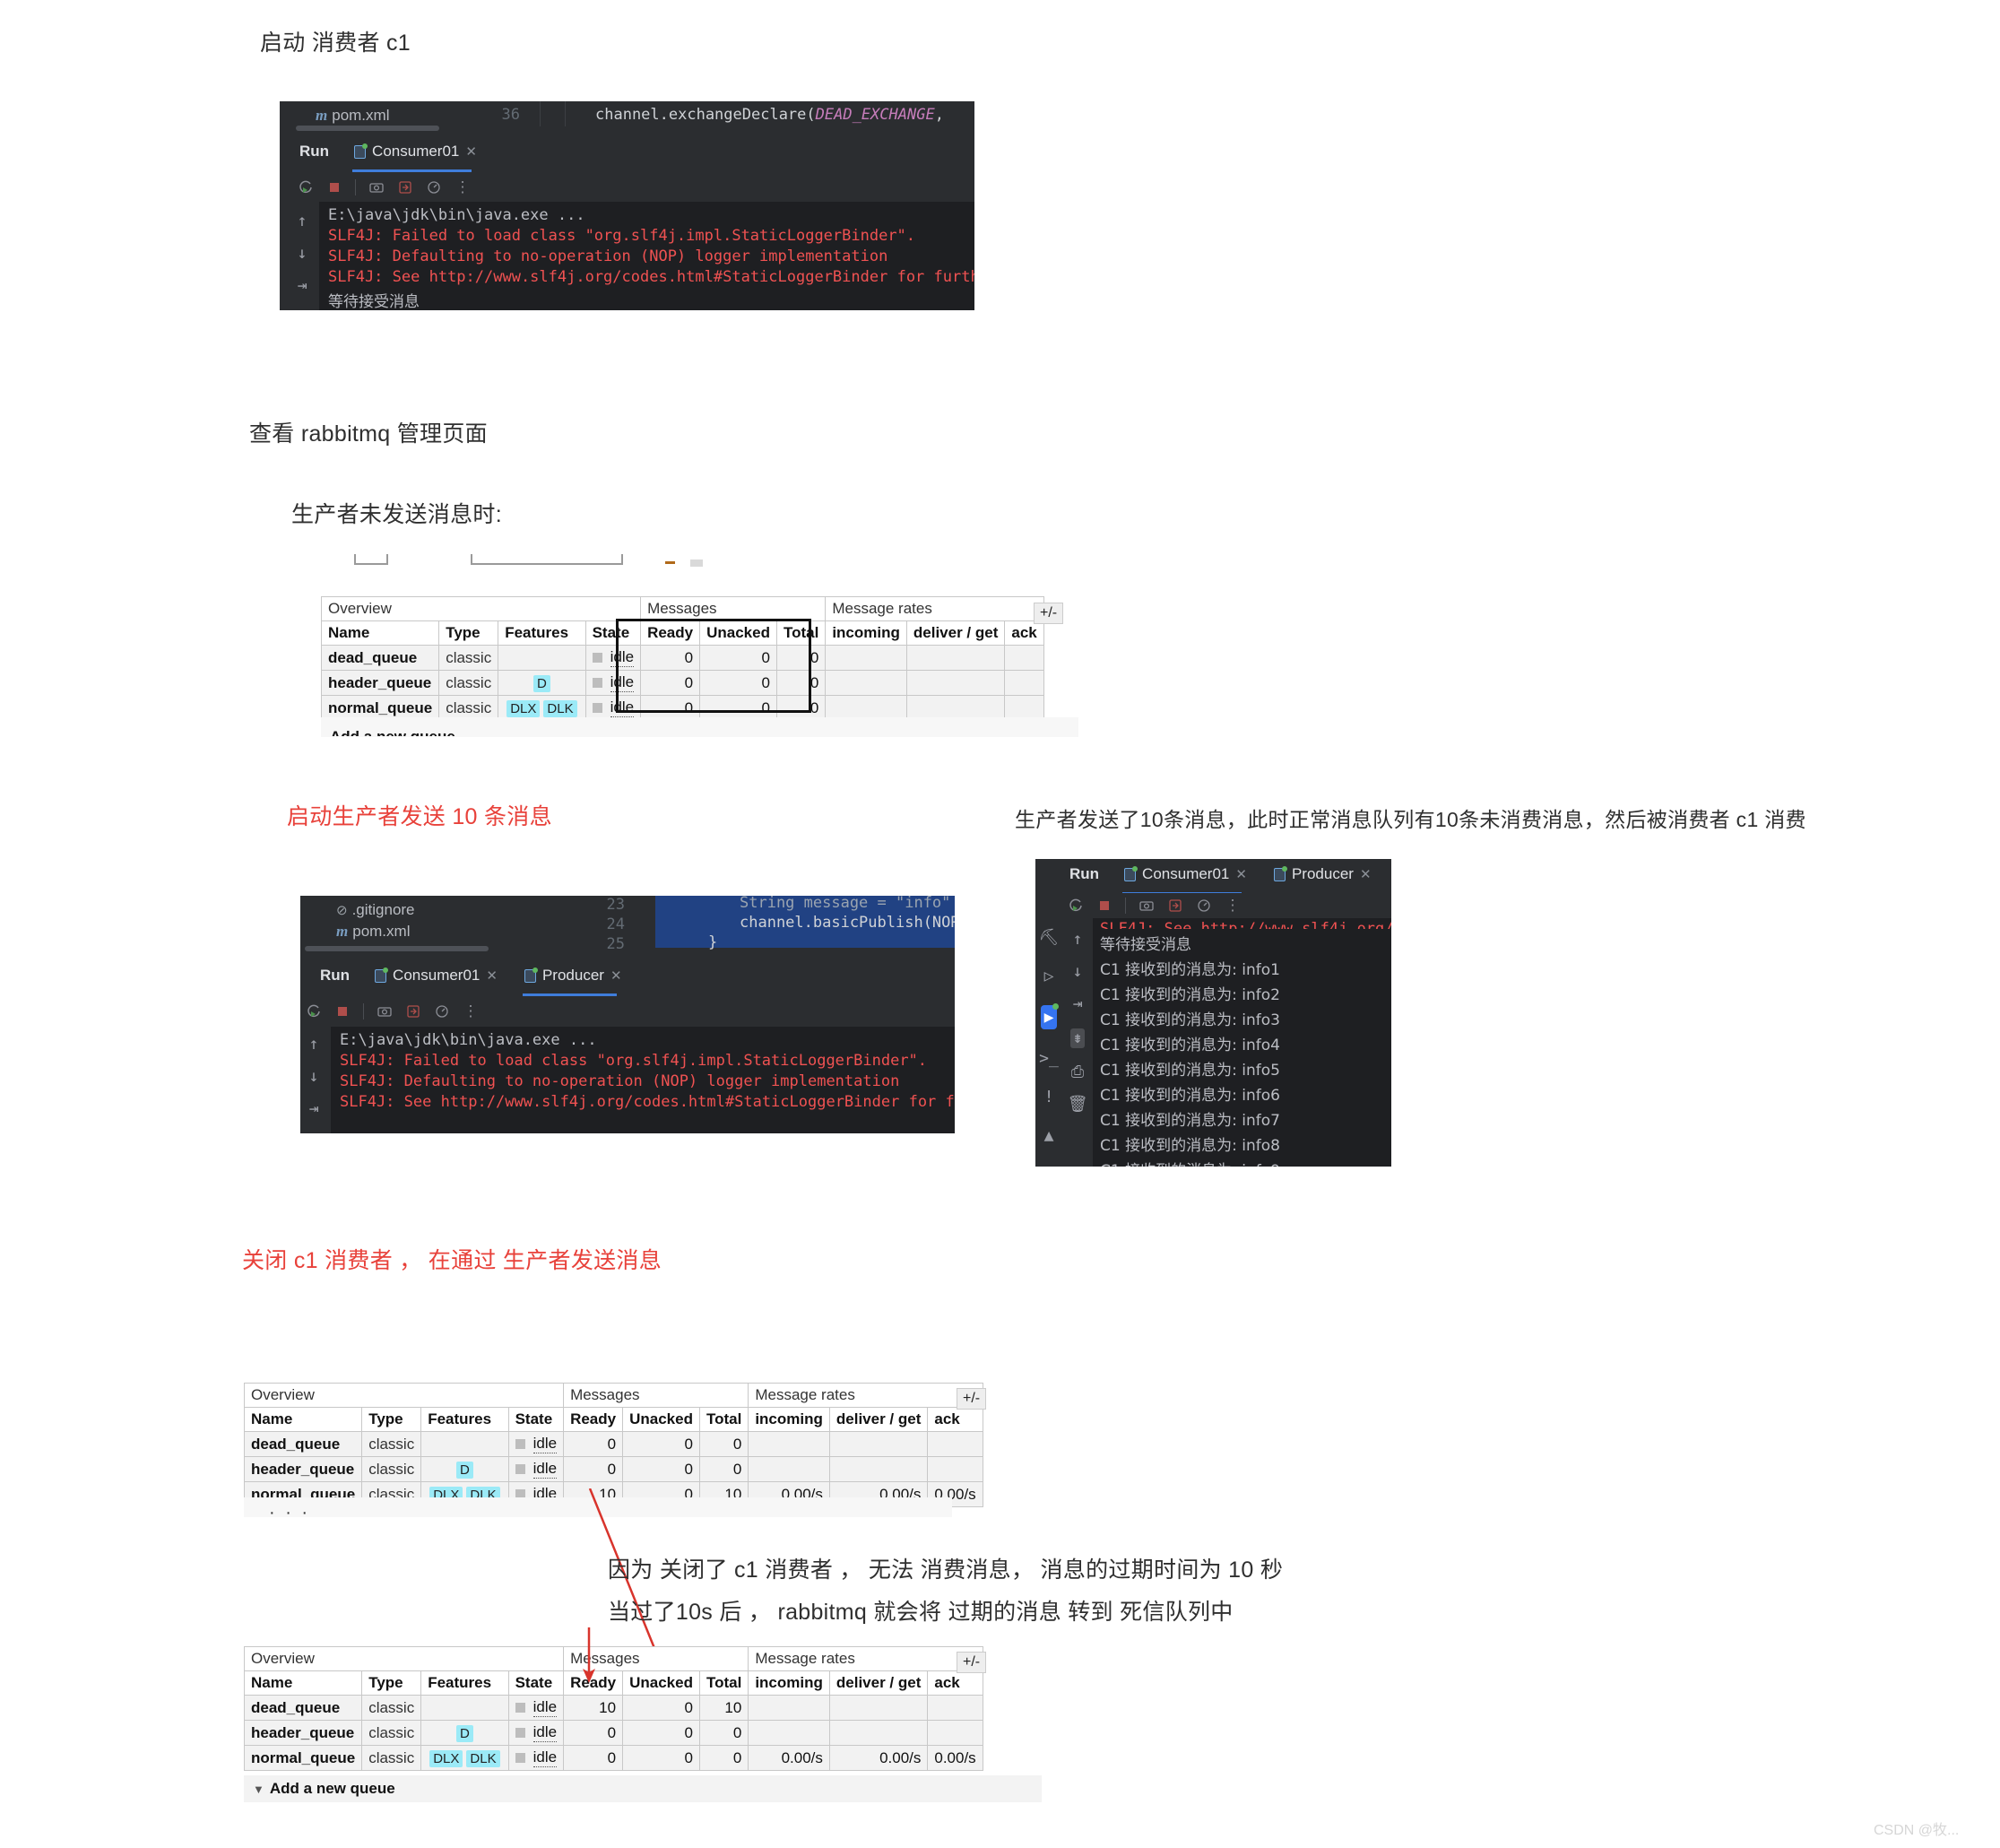 This screenshot has height=1848, width=2000. I want to click on warning-icon: ▲, so click(1049, 1135).